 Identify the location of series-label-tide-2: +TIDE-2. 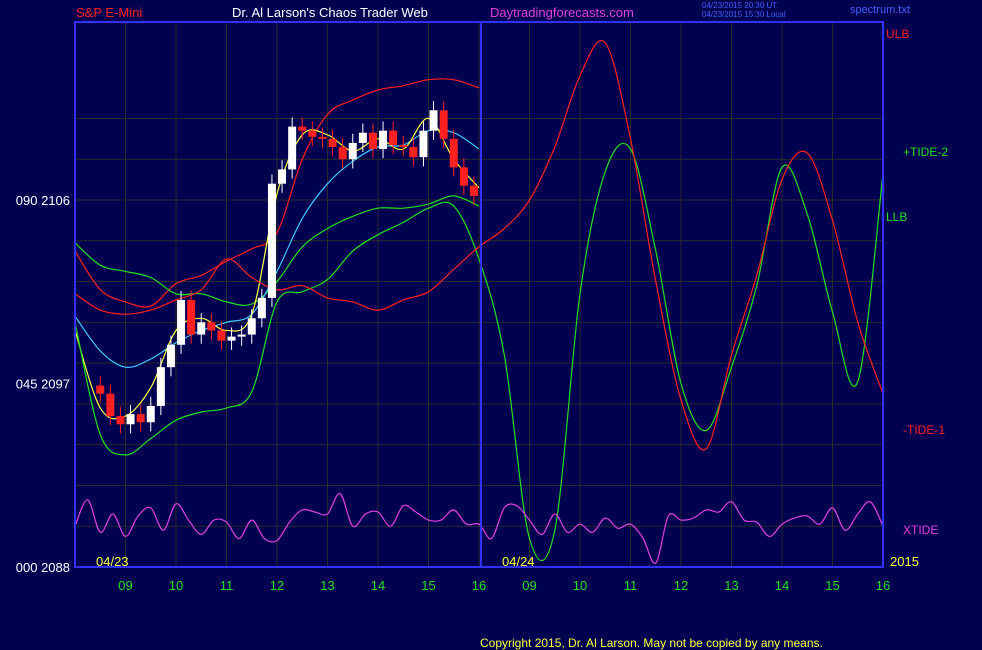
(925, 152).